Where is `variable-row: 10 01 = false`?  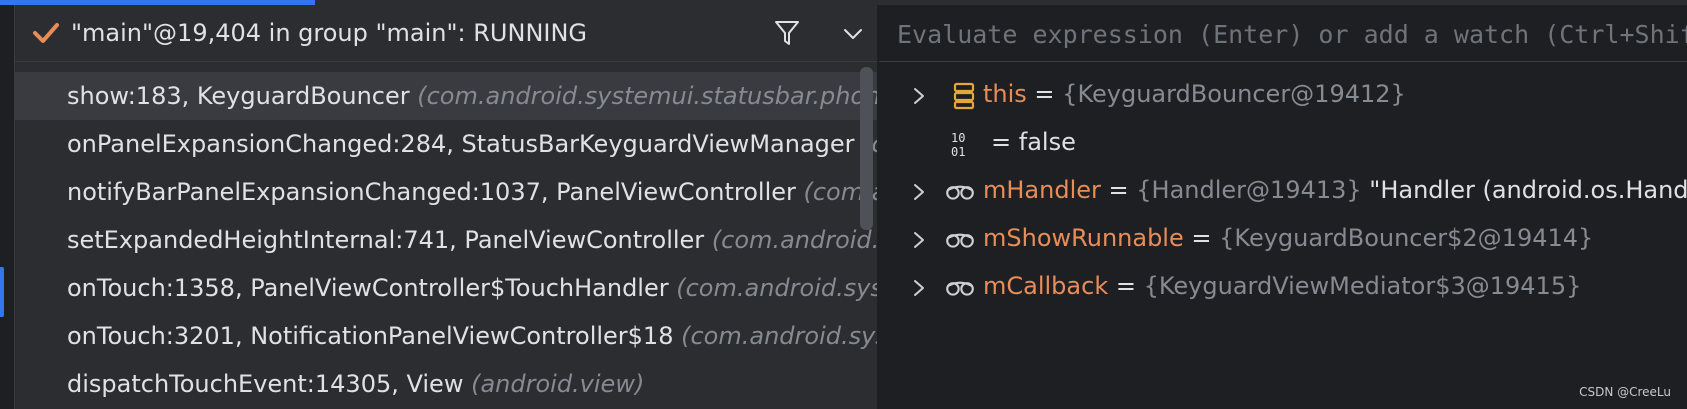
variable-row: 10 01 = false is located at coordinates (1283, 144).